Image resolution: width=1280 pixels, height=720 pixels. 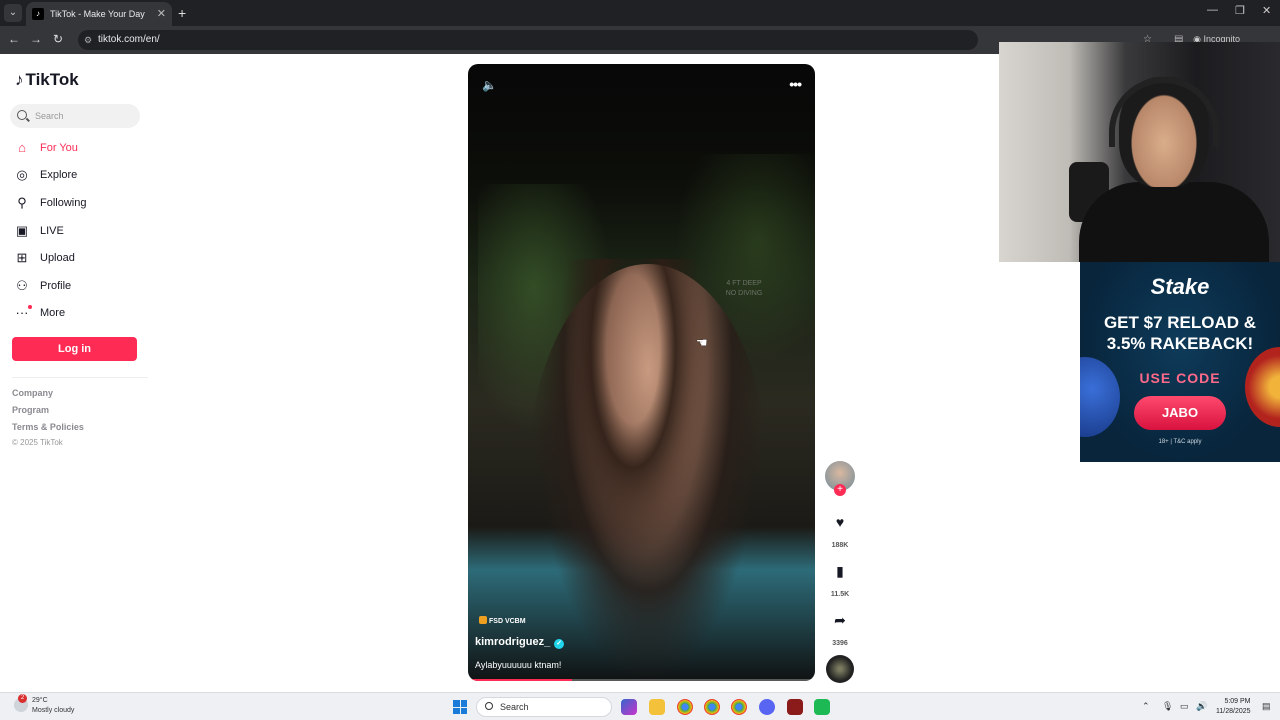 What do you see at coordinates (507, 621) in the screenshot?
I see `badge-text: FSD VCBM` at bounding box center [507, 621].